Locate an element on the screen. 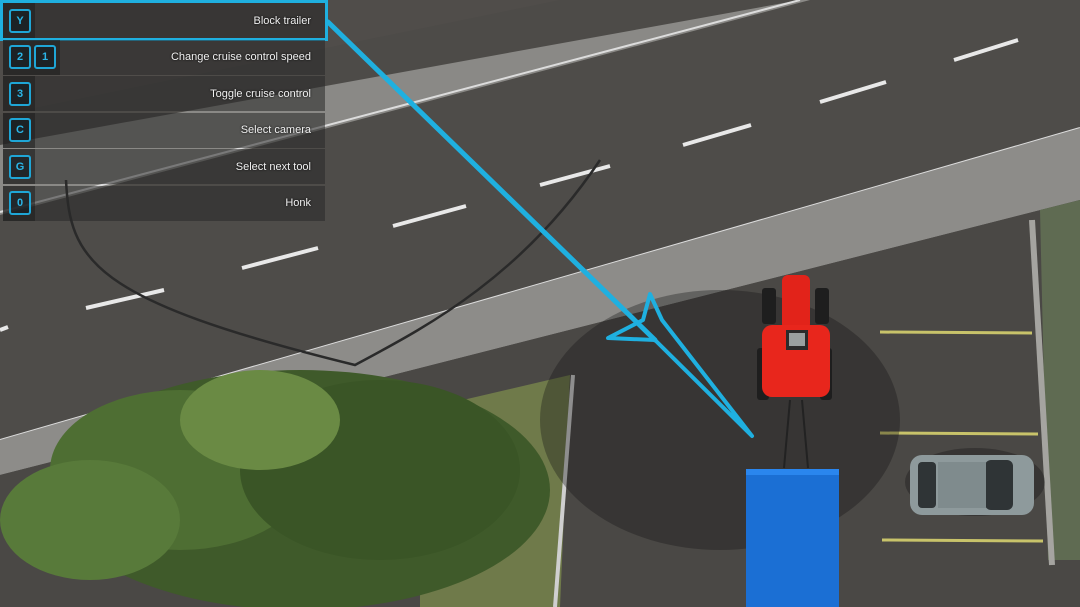  binding-label: Block trailer is located at coordinates (282, 20).